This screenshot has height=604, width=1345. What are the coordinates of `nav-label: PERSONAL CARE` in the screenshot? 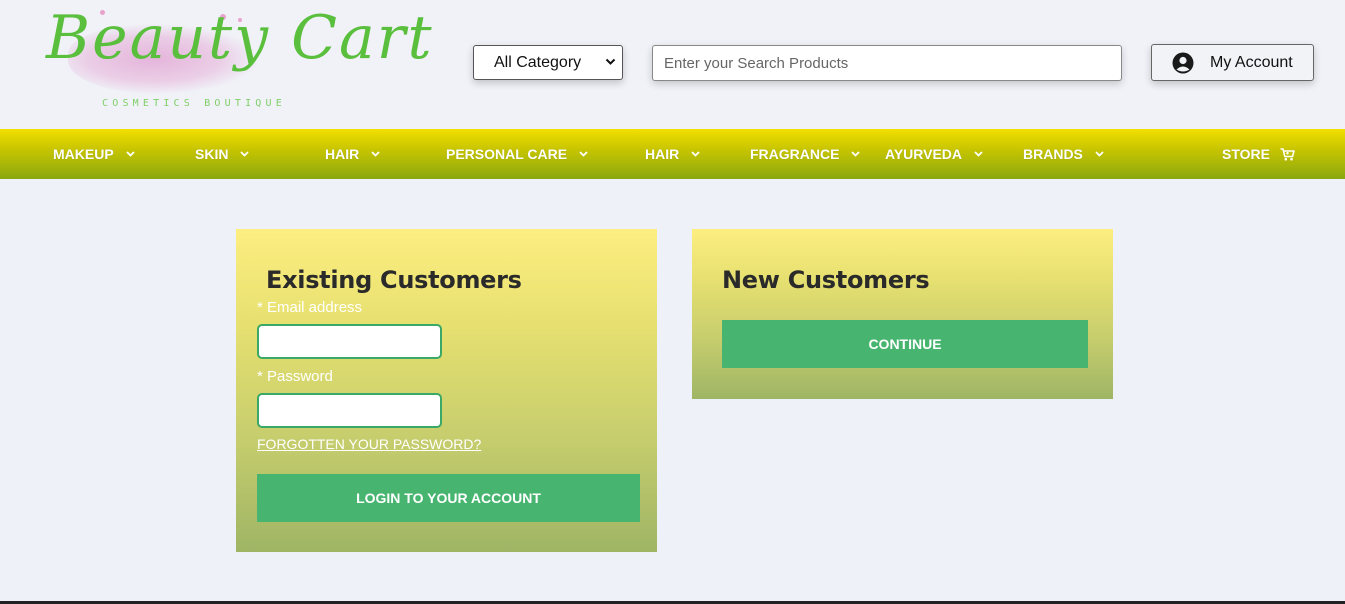 It's located at (507, 154).